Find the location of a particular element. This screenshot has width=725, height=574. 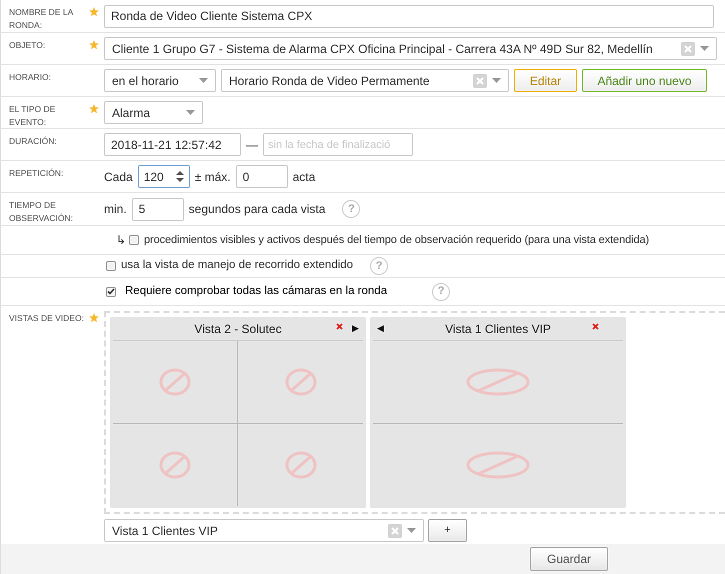

field-label: HORARIO: is located at coordinates (30, 77).